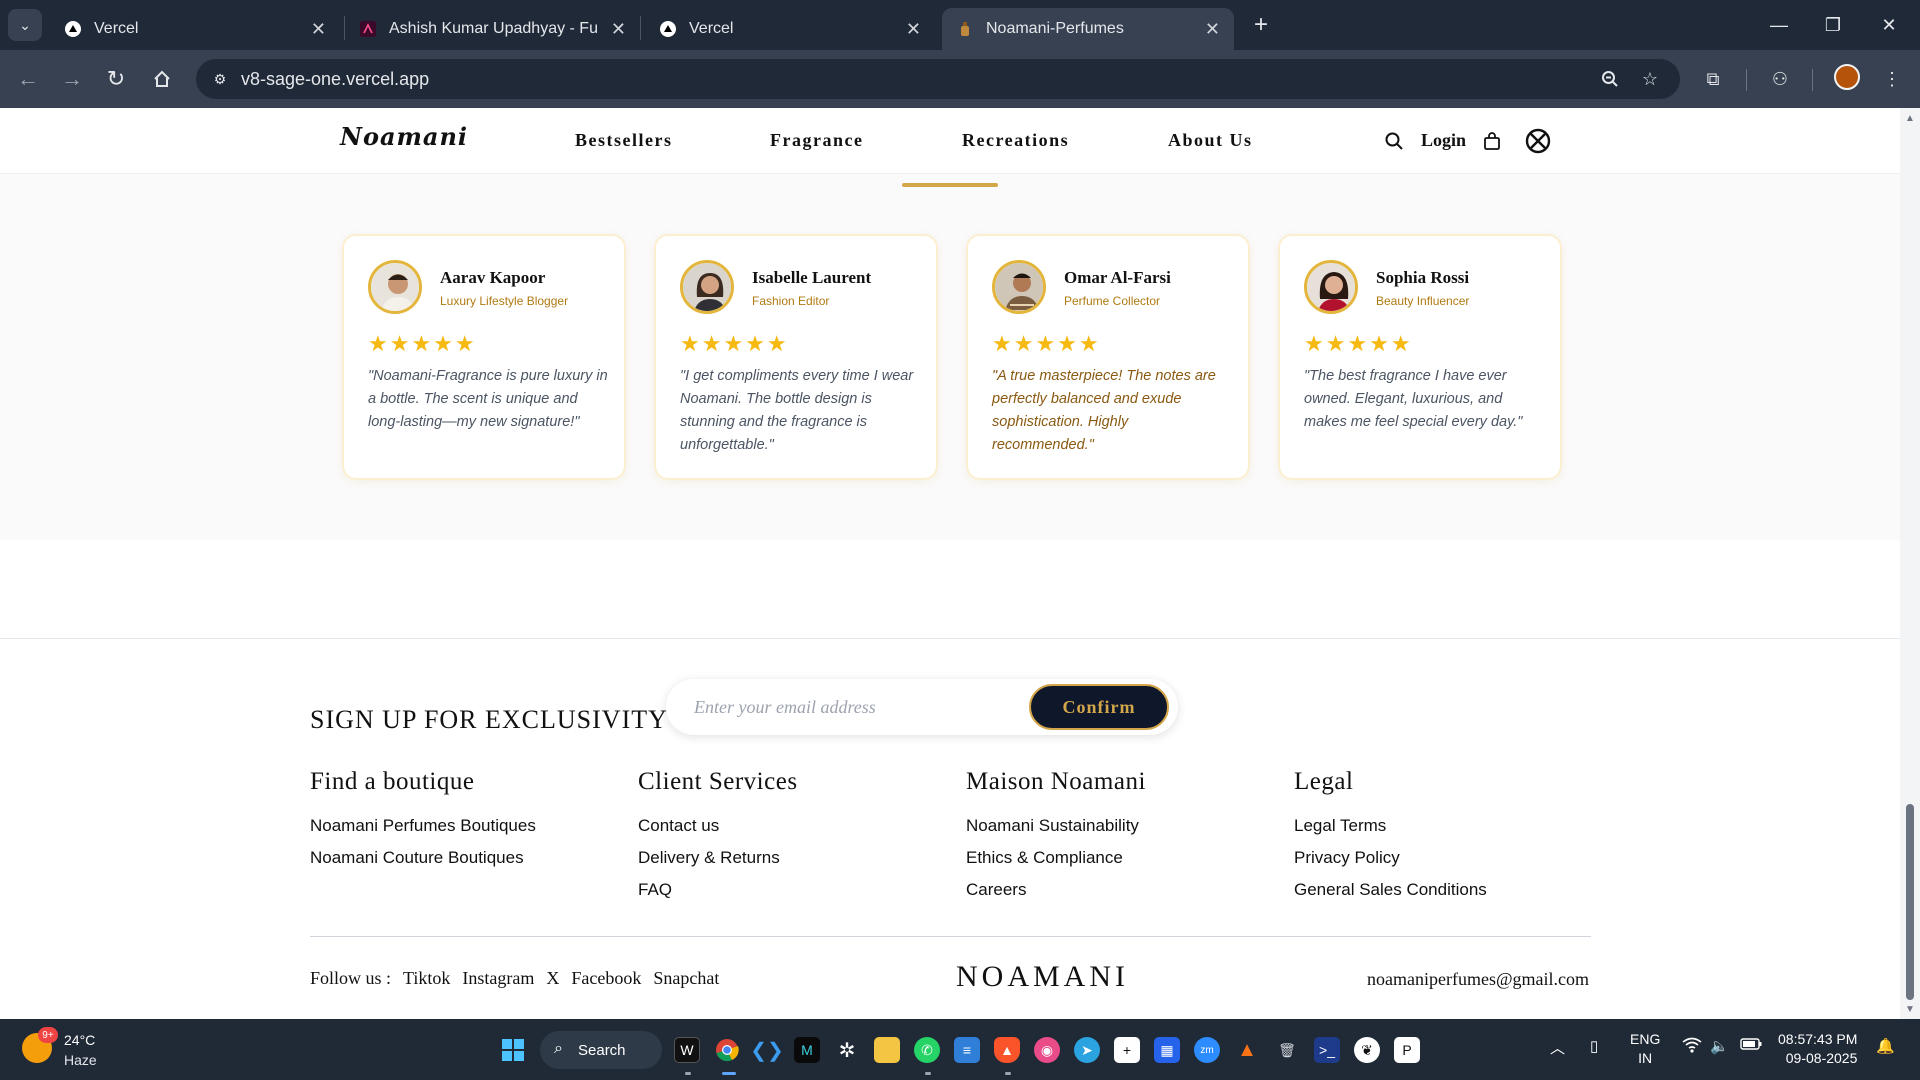 The width and height of the screenshot is (1920, 1080). I want to click on footer-heading: Legal, so click(1324, 781).